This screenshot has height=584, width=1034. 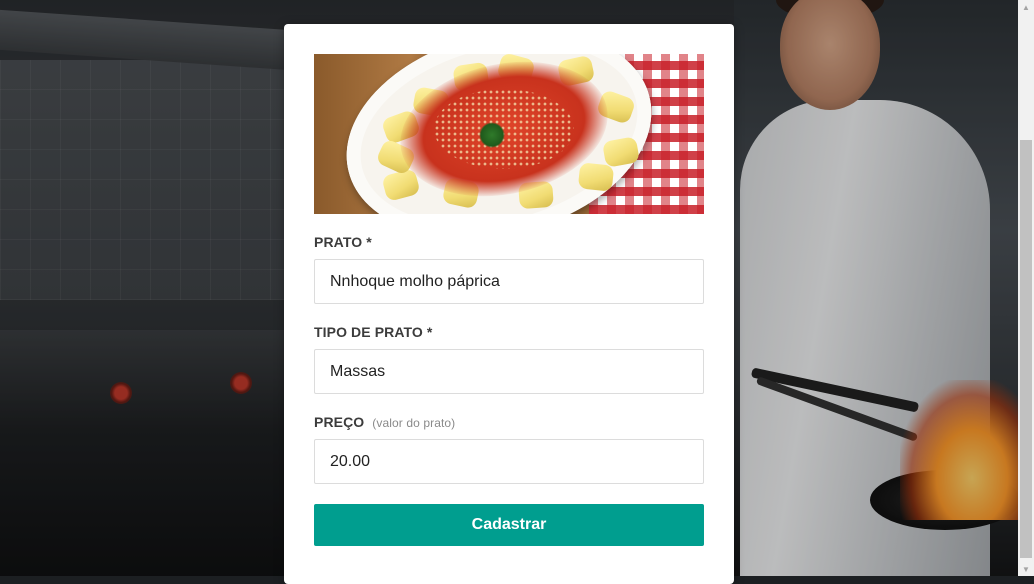 What do you see at coordinates (596, 177) in the screenshot?
I see `gnocchi-piece` at bounding box center [596, 177].